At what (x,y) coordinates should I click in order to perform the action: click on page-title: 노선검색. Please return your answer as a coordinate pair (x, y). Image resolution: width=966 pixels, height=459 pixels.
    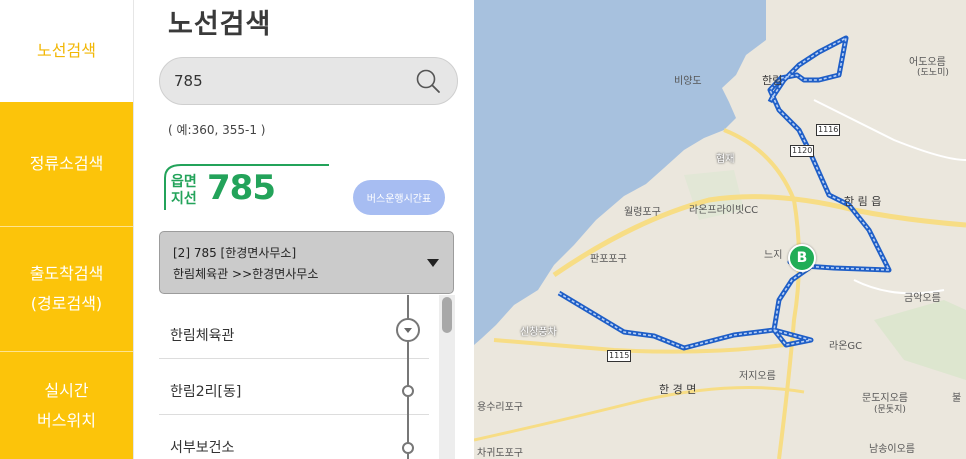
    Looking at the image, I should click on (220, 24).